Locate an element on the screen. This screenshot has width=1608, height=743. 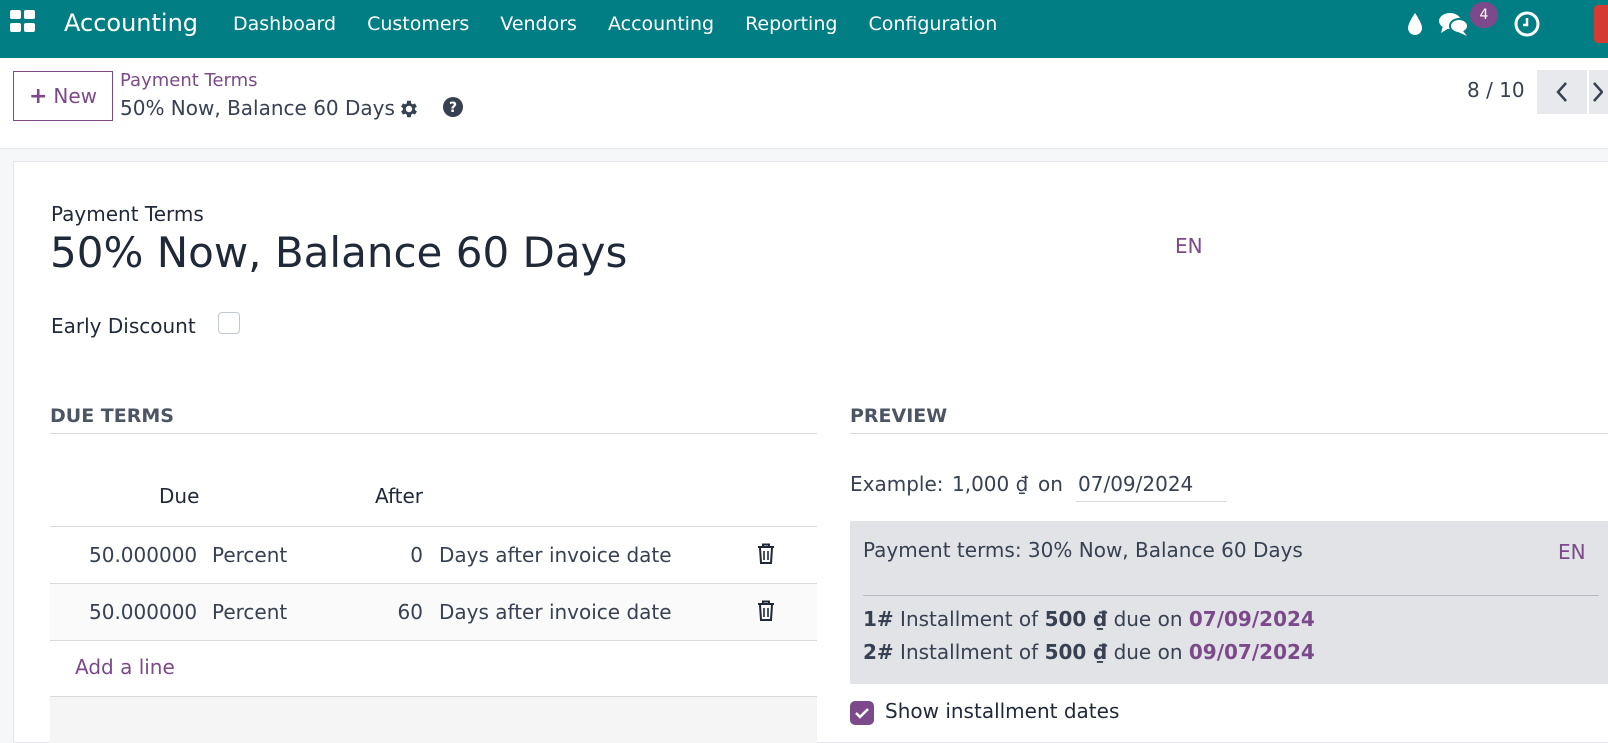
clock-icon is located at coordinates (1527, 24).